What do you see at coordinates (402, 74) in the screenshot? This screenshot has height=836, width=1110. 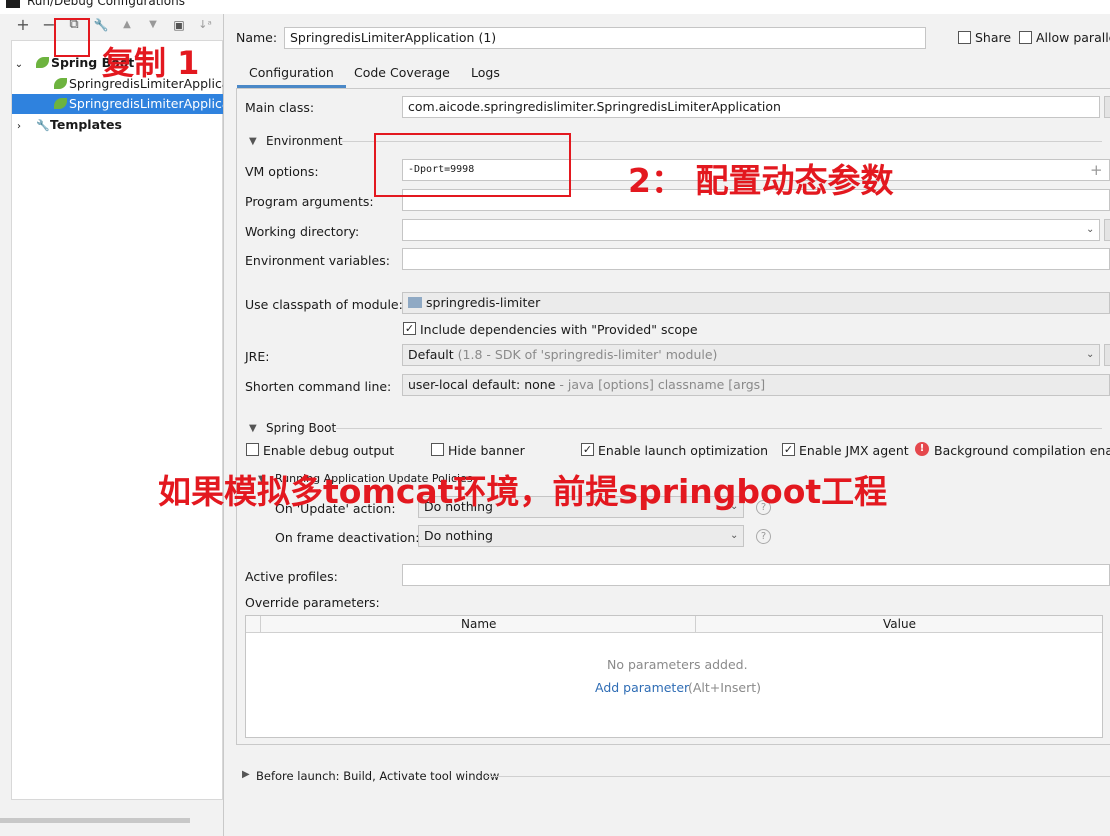 I see `tab-code-coverage: Code Coverage` at bounding box center [402, 74].